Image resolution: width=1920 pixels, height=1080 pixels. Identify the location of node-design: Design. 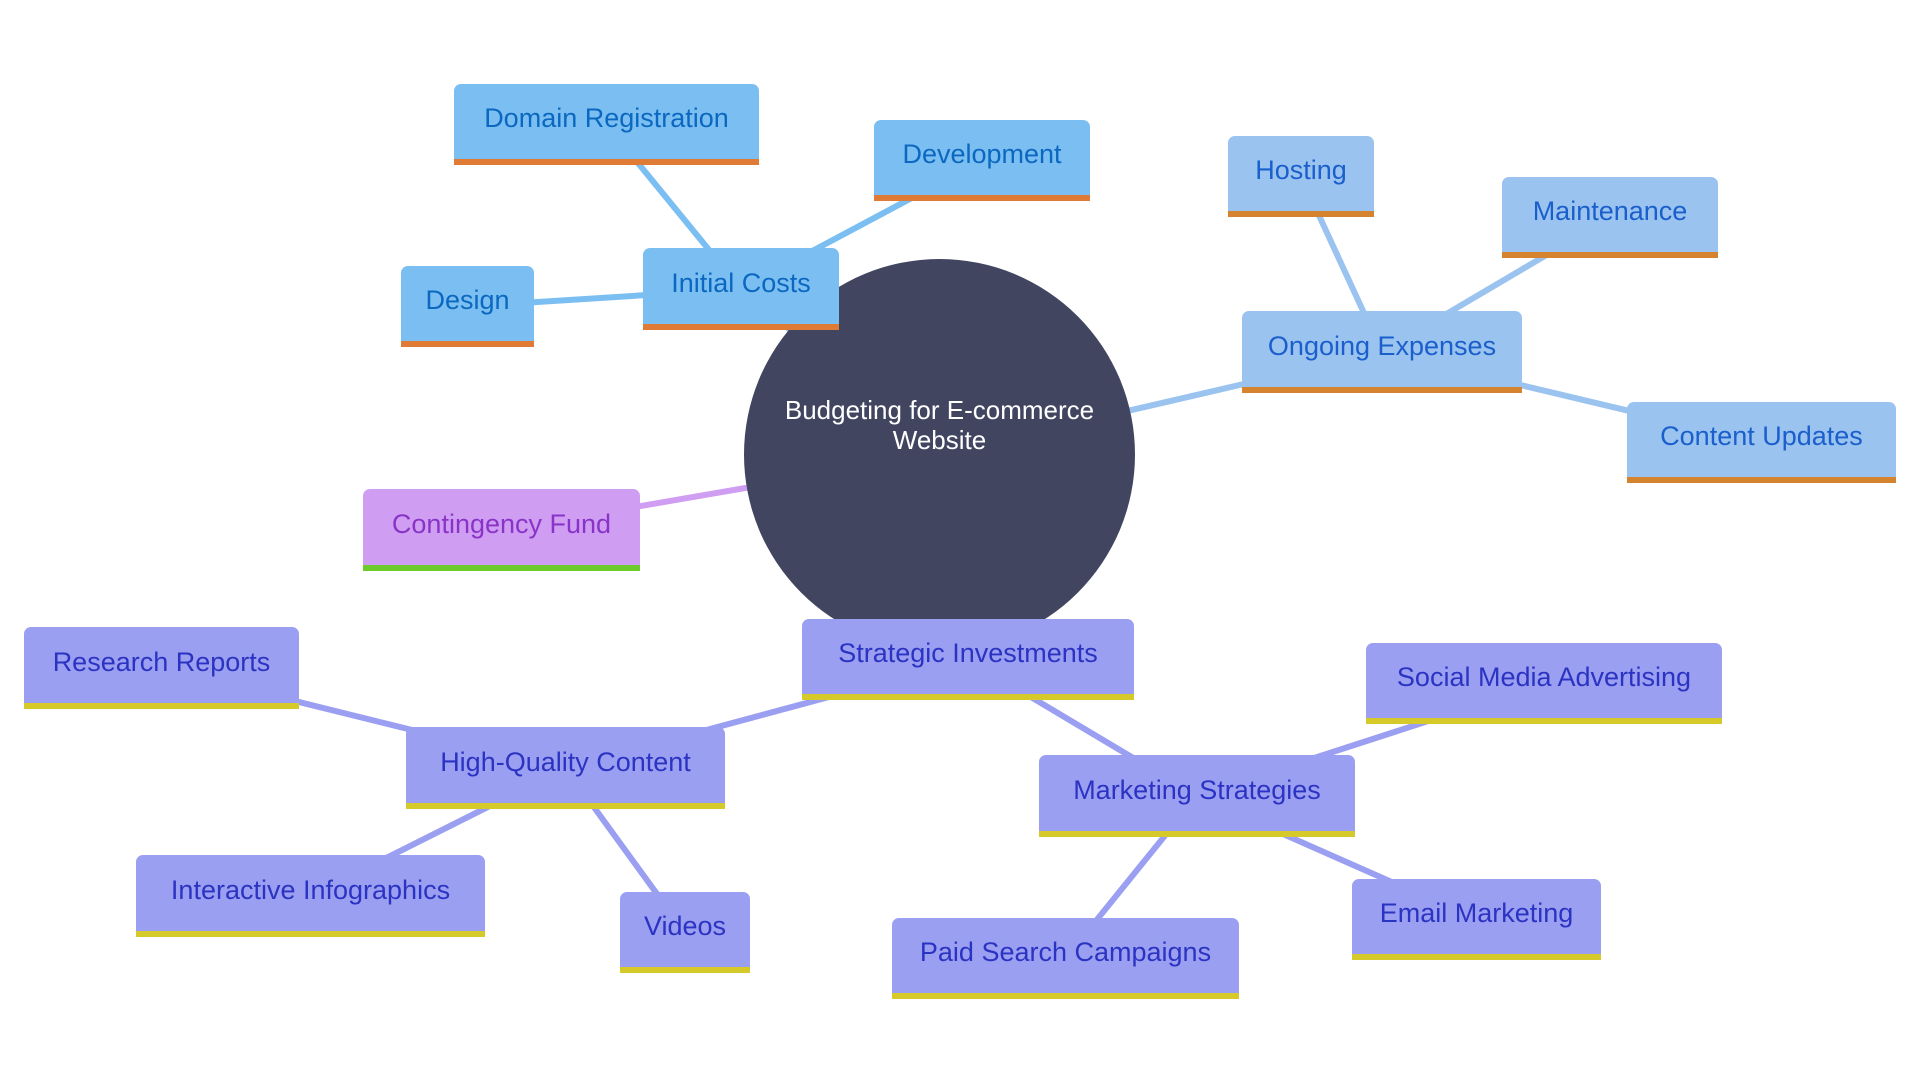
(467, 306).